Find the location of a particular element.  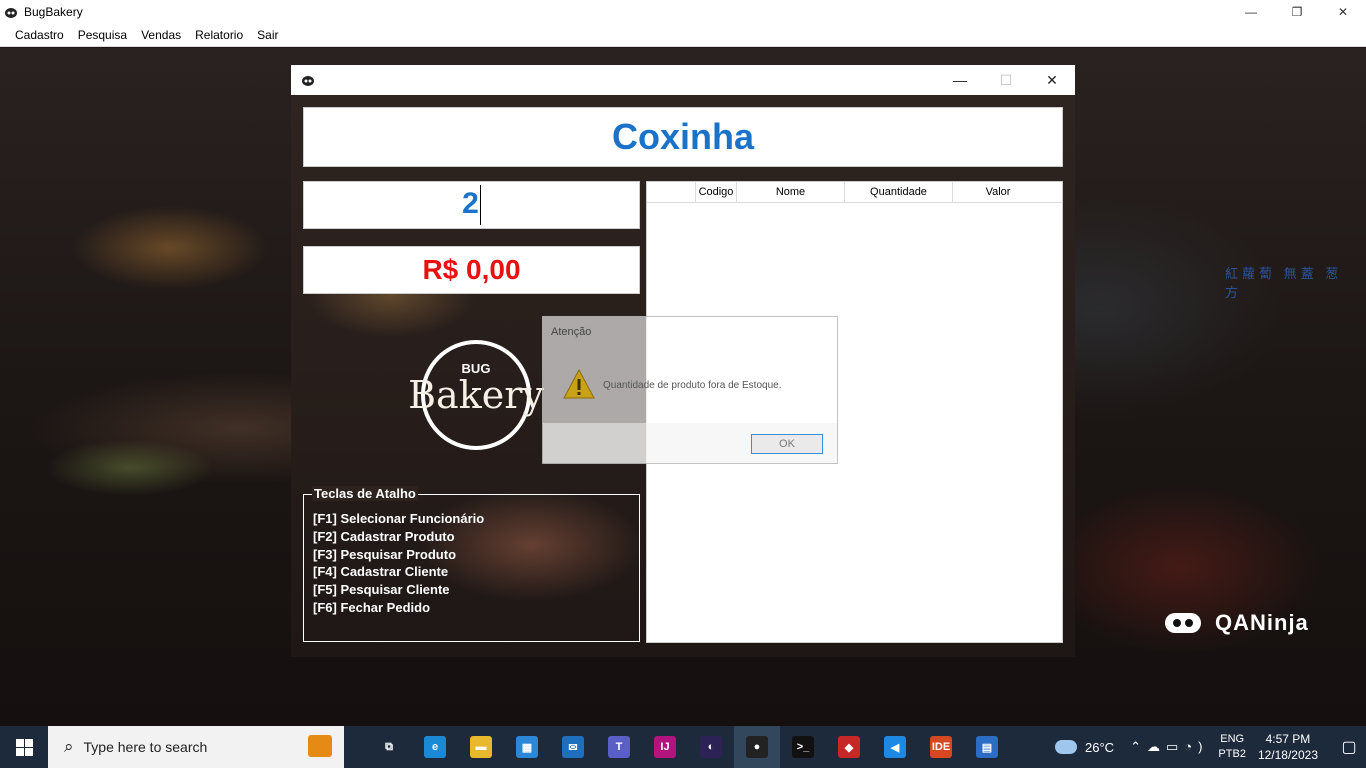

warning-icon is located at coordinates (579, 384).